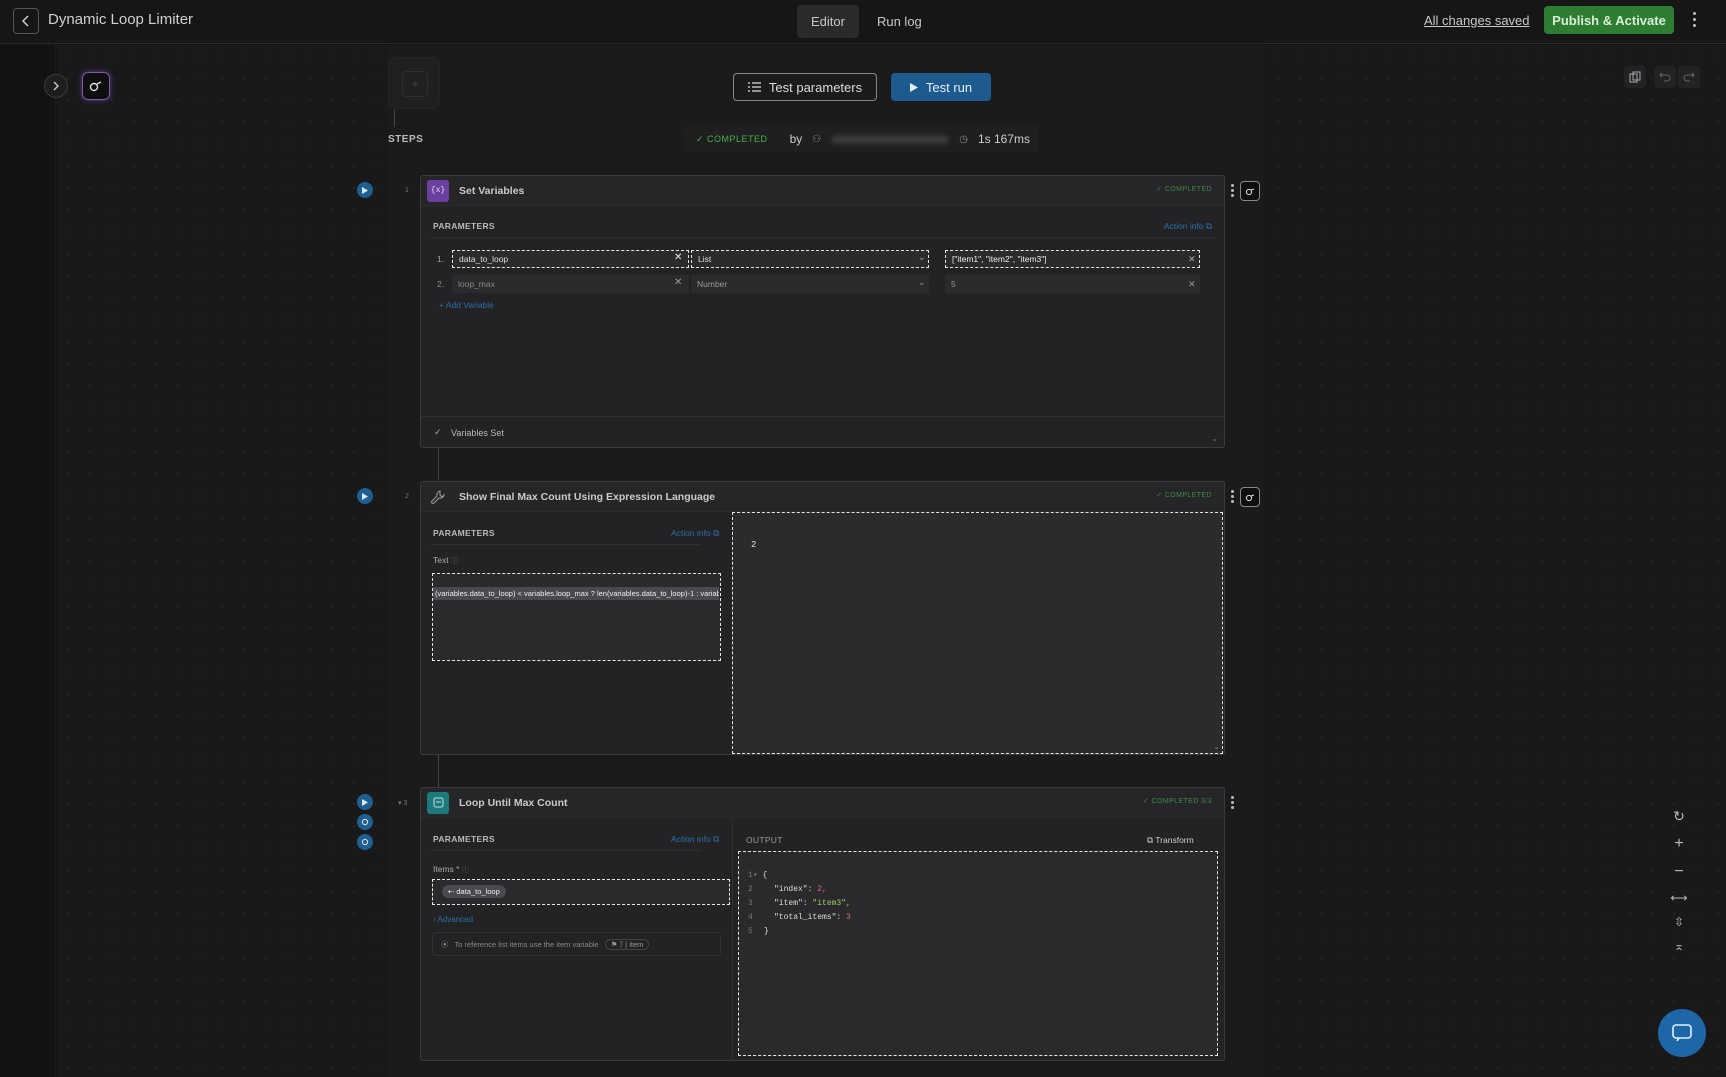 This screenshot has width=1726, height=1077. I want to click on loop-icon, so click(438, 802).